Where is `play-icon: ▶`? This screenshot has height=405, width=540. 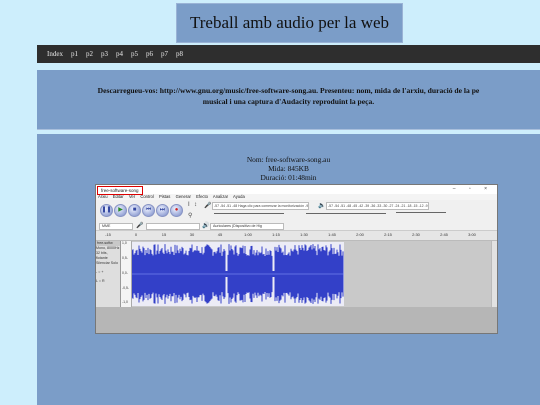
play-icon: ▶ is located at coordinates (120, 210).